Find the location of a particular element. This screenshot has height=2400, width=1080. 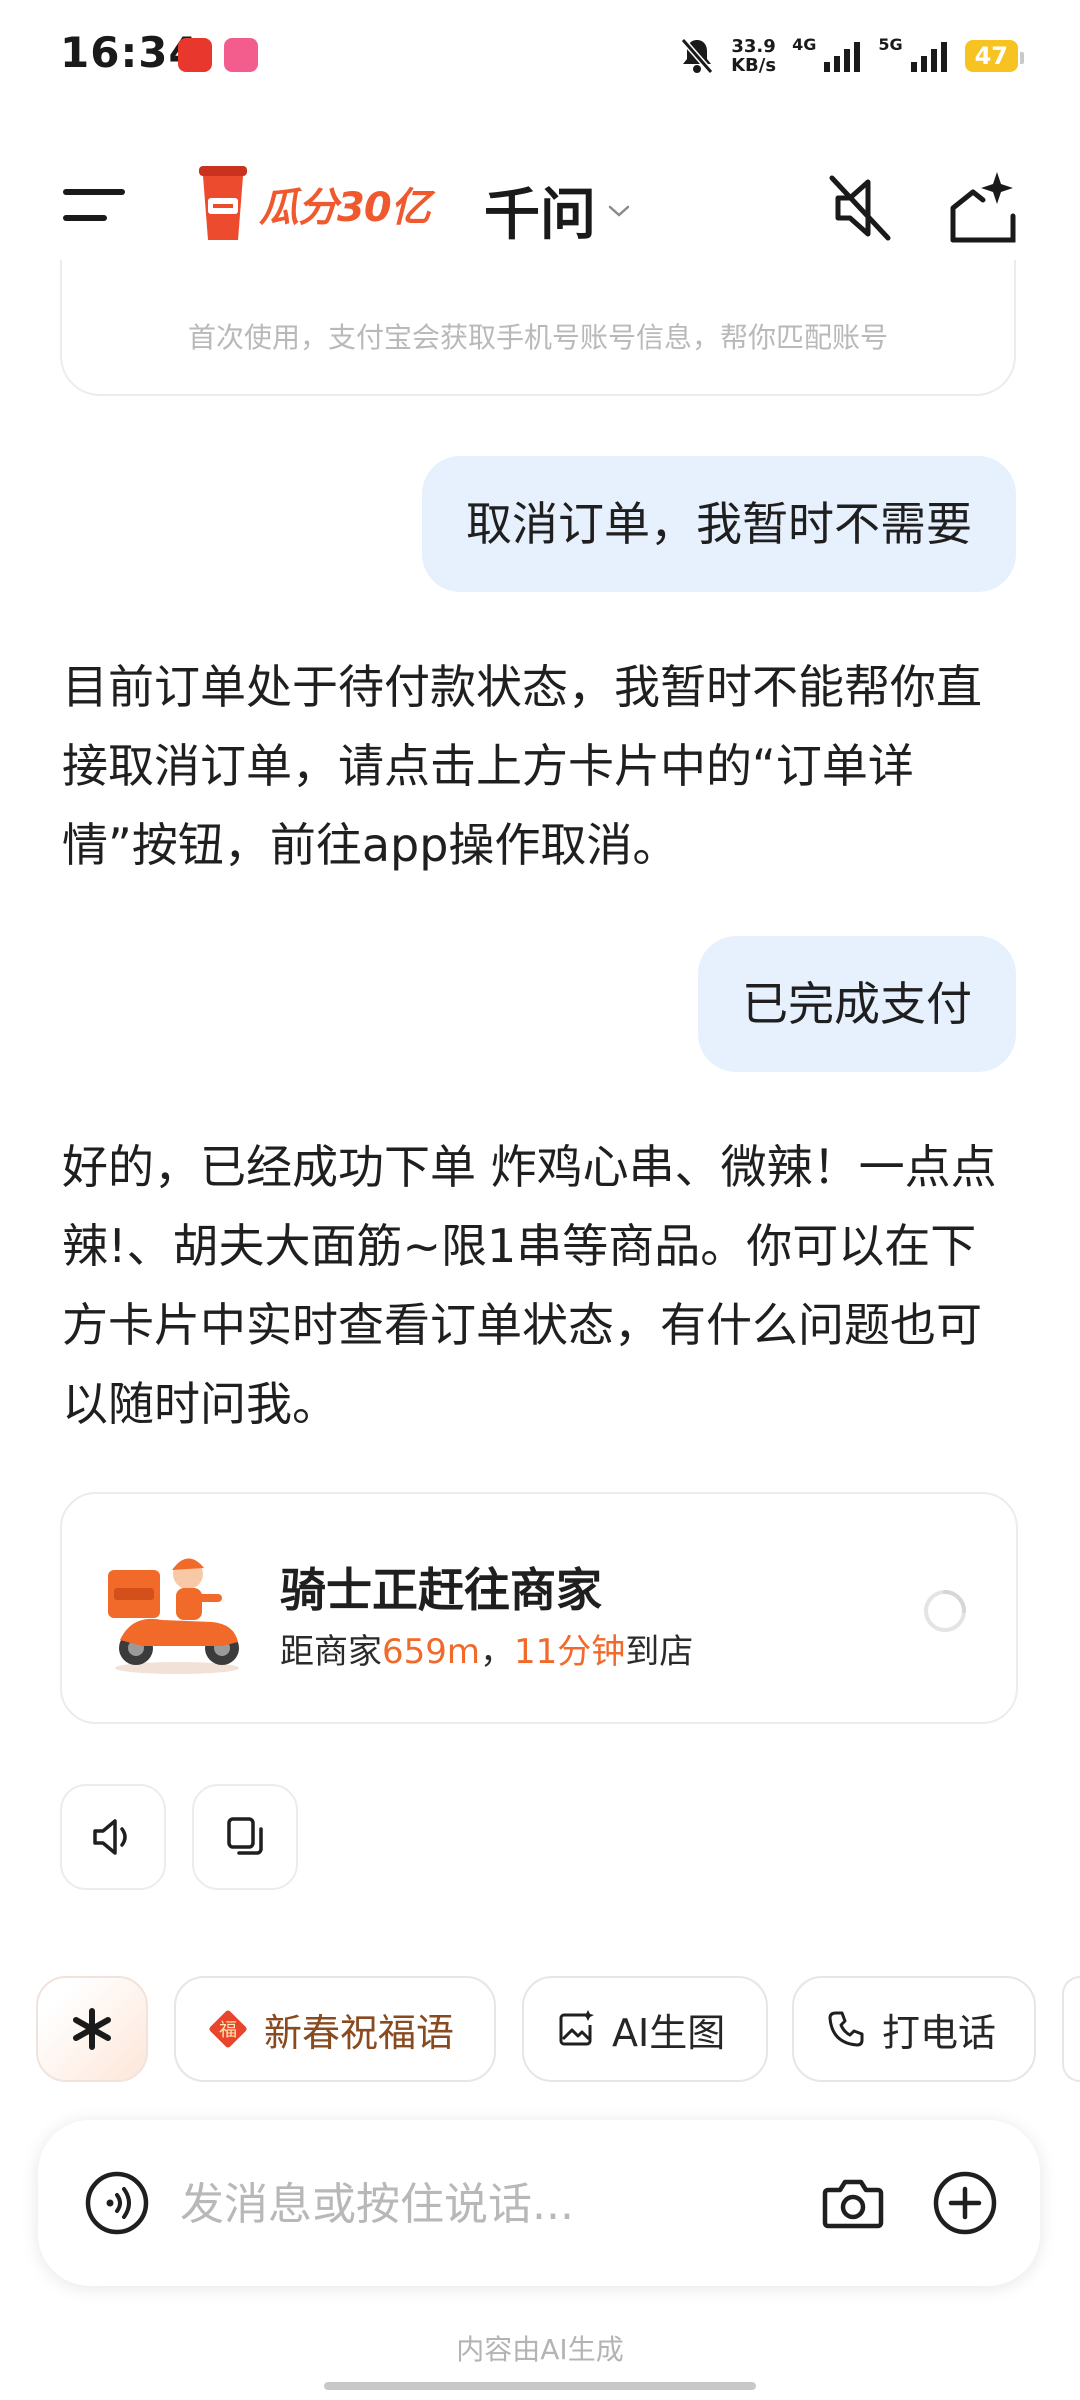

speaker-icon is located at coordinates (110, 1837).